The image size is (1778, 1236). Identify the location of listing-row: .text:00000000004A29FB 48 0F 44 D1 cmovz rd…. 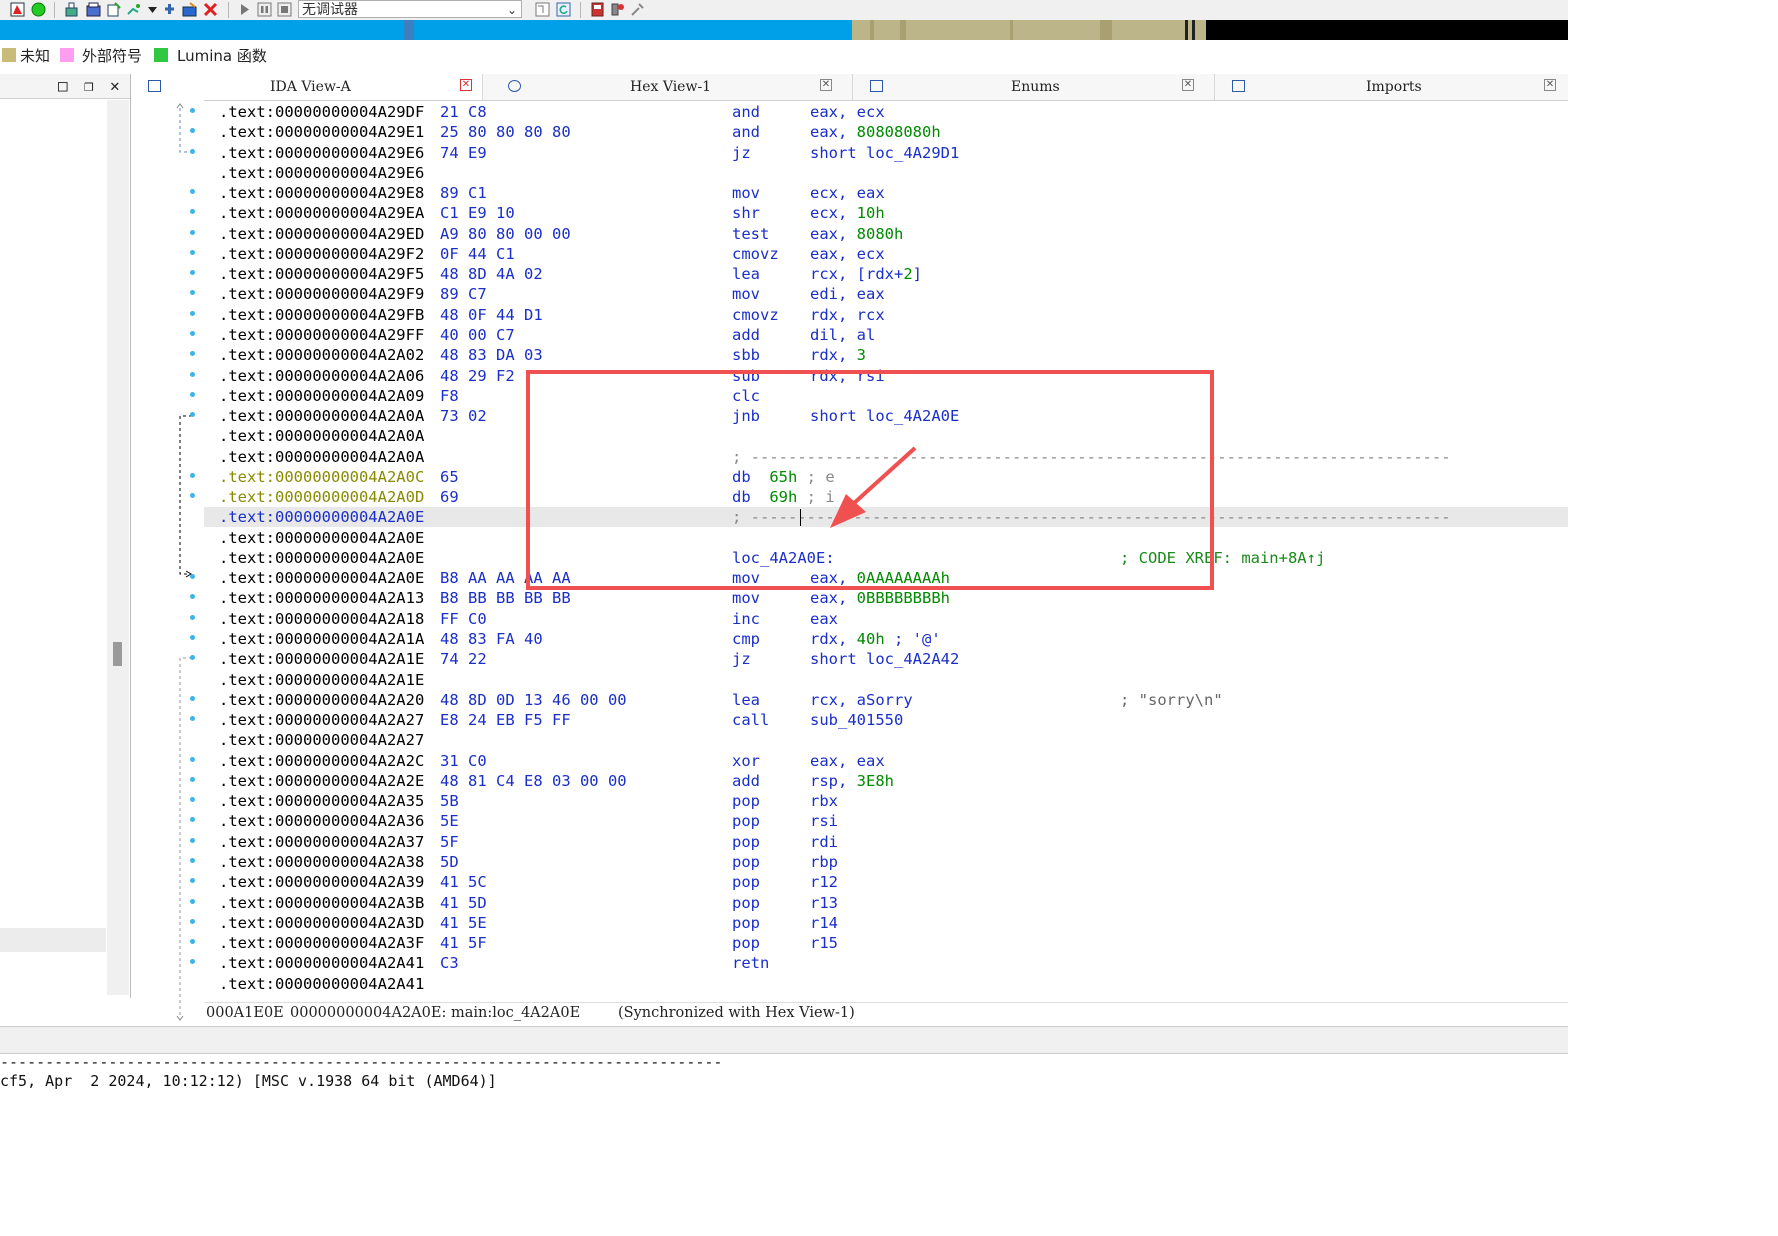
(886, 315).